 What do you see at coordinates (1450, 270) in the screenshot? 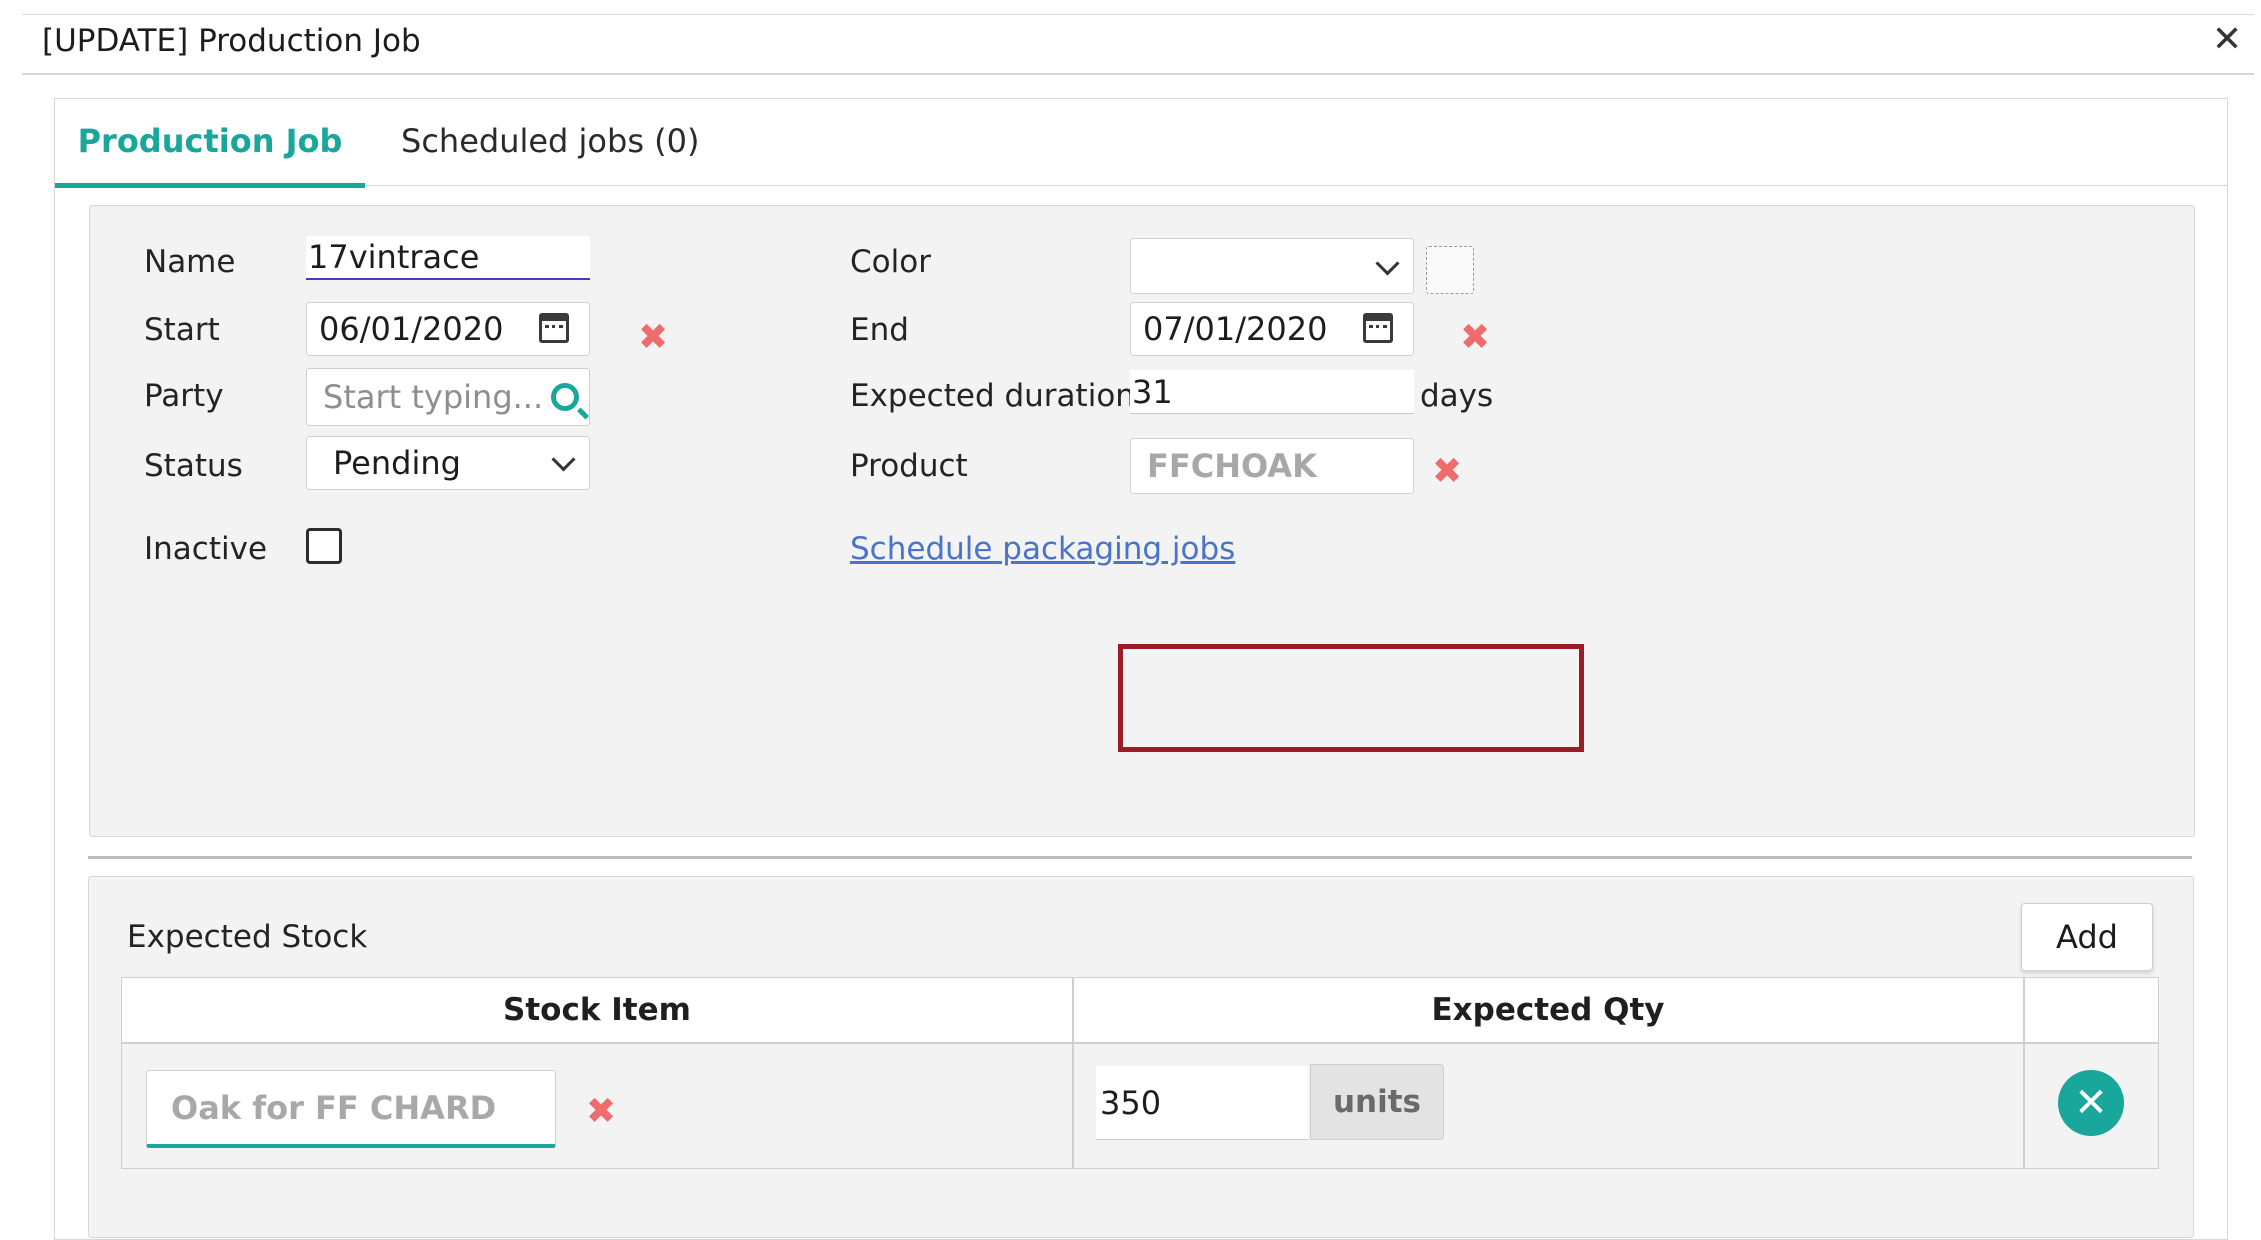
I see `color-swatch` at bounding box center [1450, 270].